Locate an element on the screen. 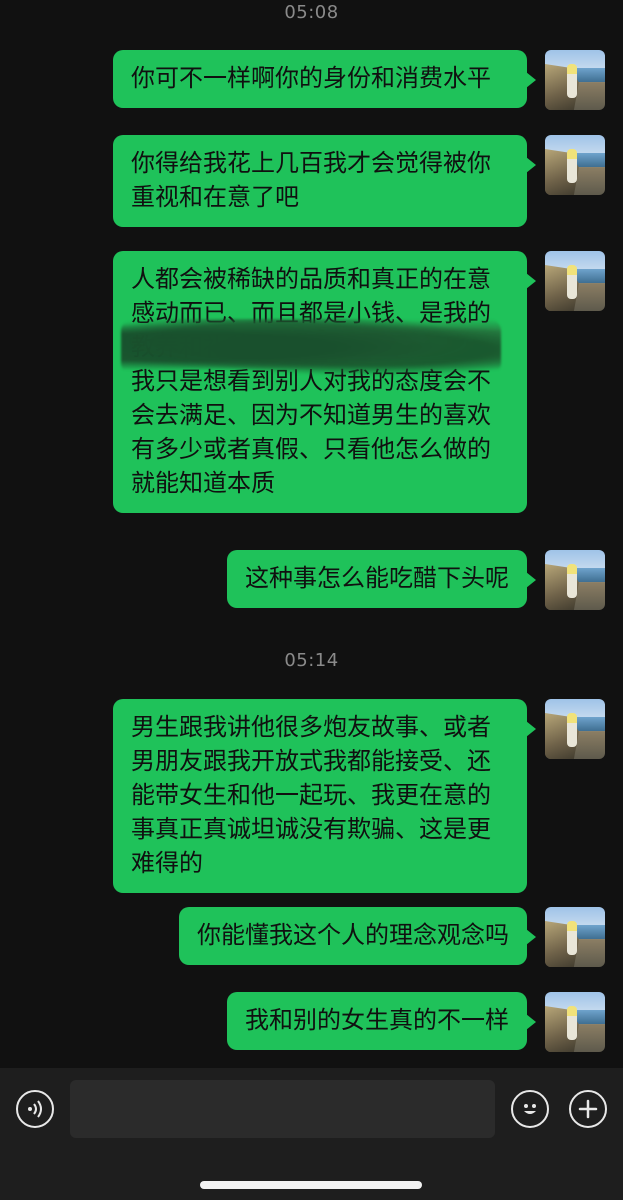  message-input is located at coordinates (282, 1109).